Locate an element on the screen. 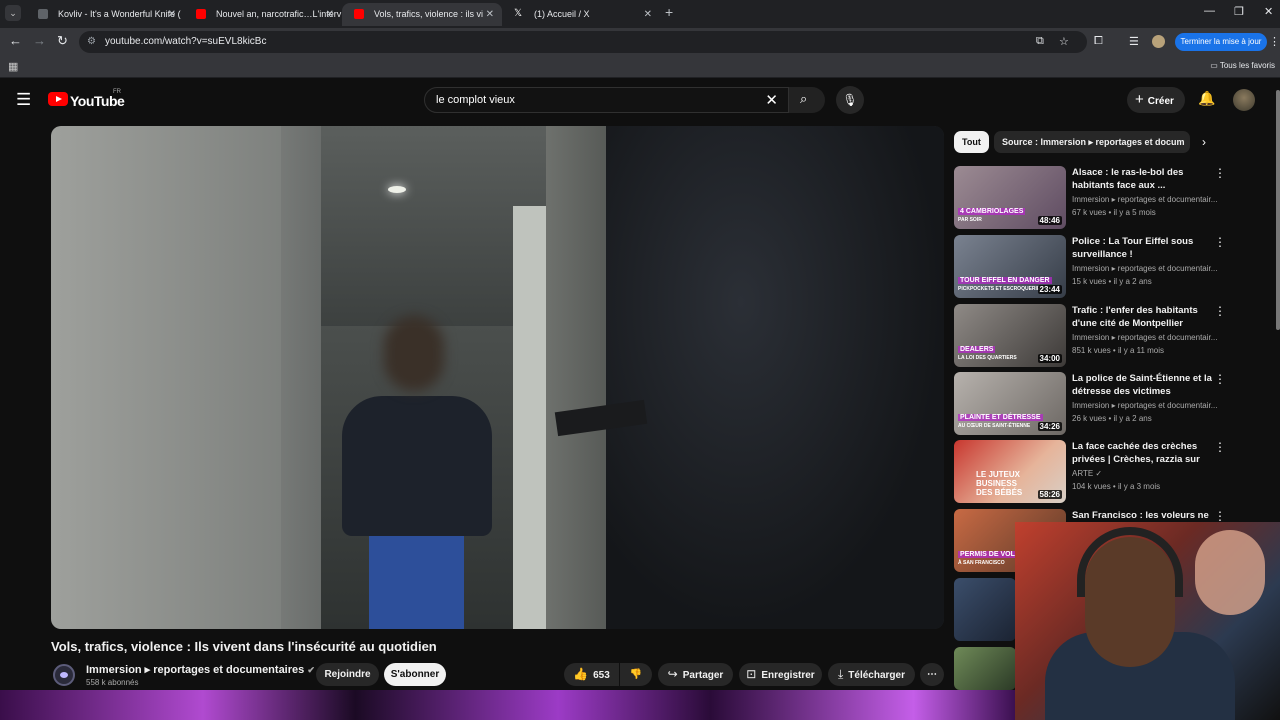 The image size is (1280, 720). apps-grid-icon: ▦ is located at coordinates (13, 66).